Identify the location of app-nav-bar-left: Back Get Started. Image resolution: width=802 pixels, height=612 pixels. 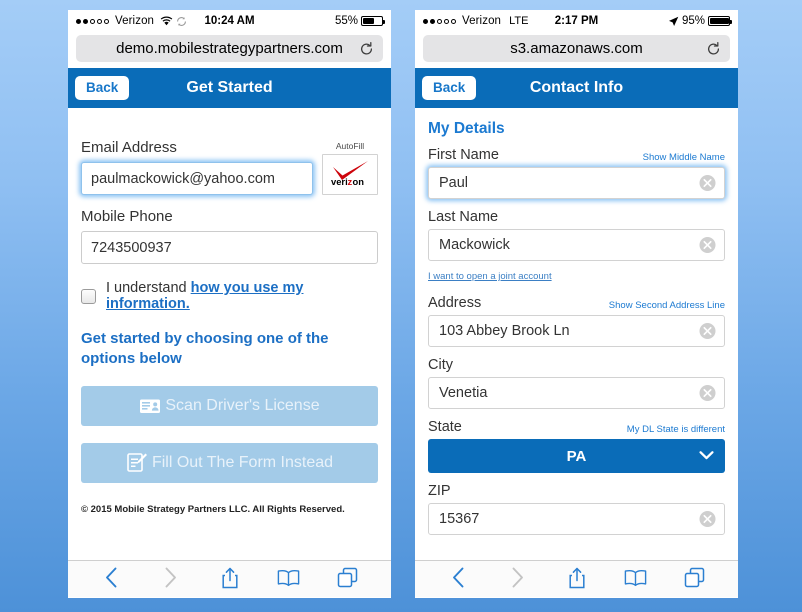
(229, 88).